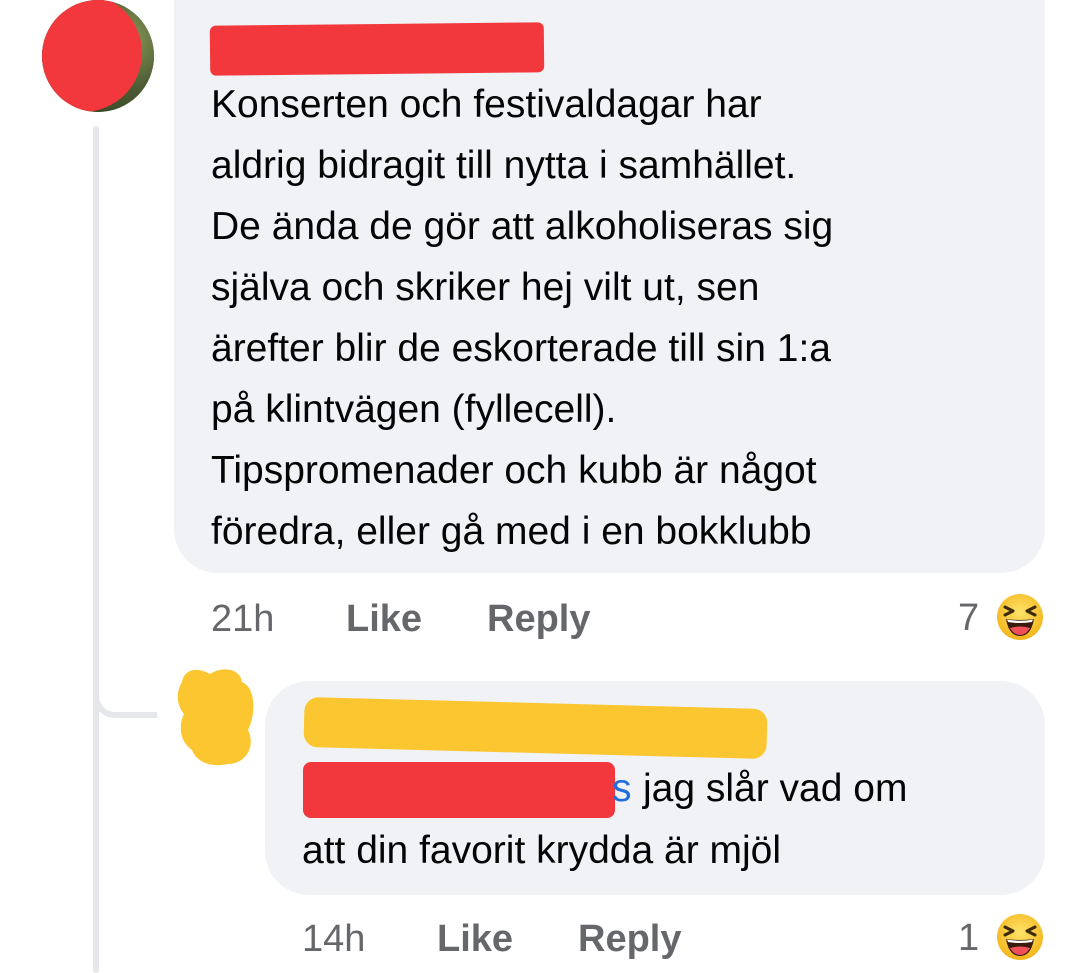 This screenshot has height=973, width=1080. What do you see at coordinates (475, 939) in the screenshot?
I see `reply-like-button: Like` at bounding box center [475, 939].